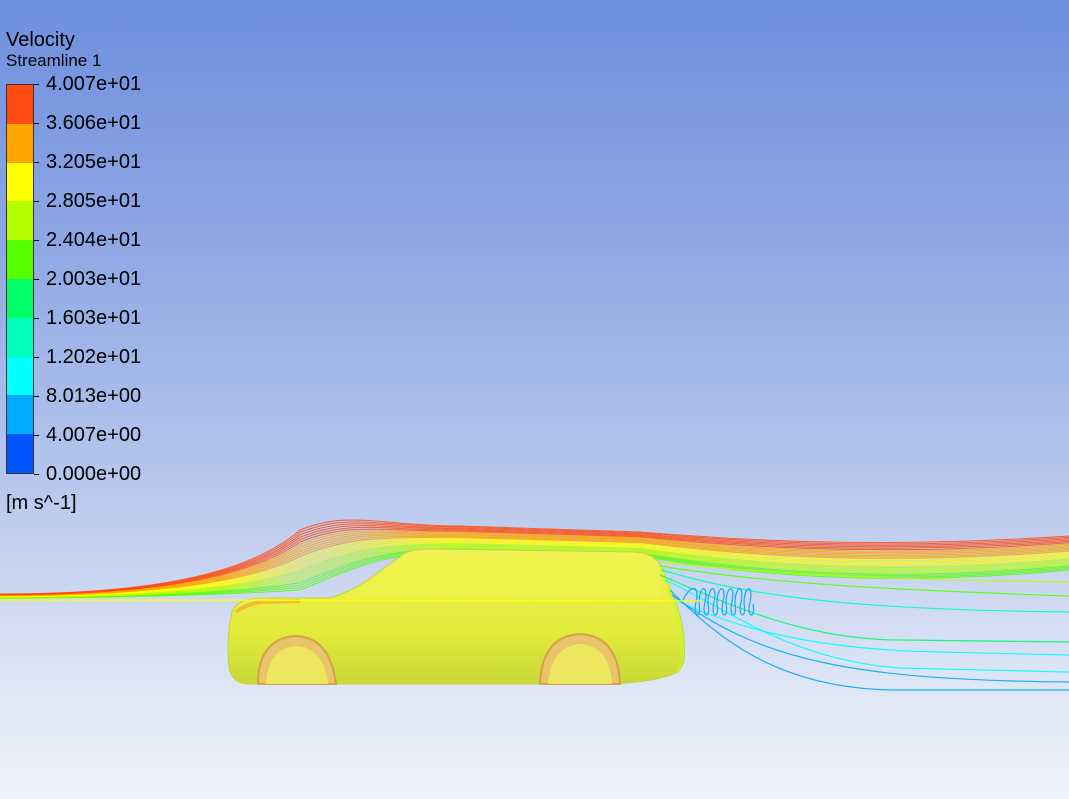  I want to click on legend-tick-label: 8.013e+00, so click(94, 396).